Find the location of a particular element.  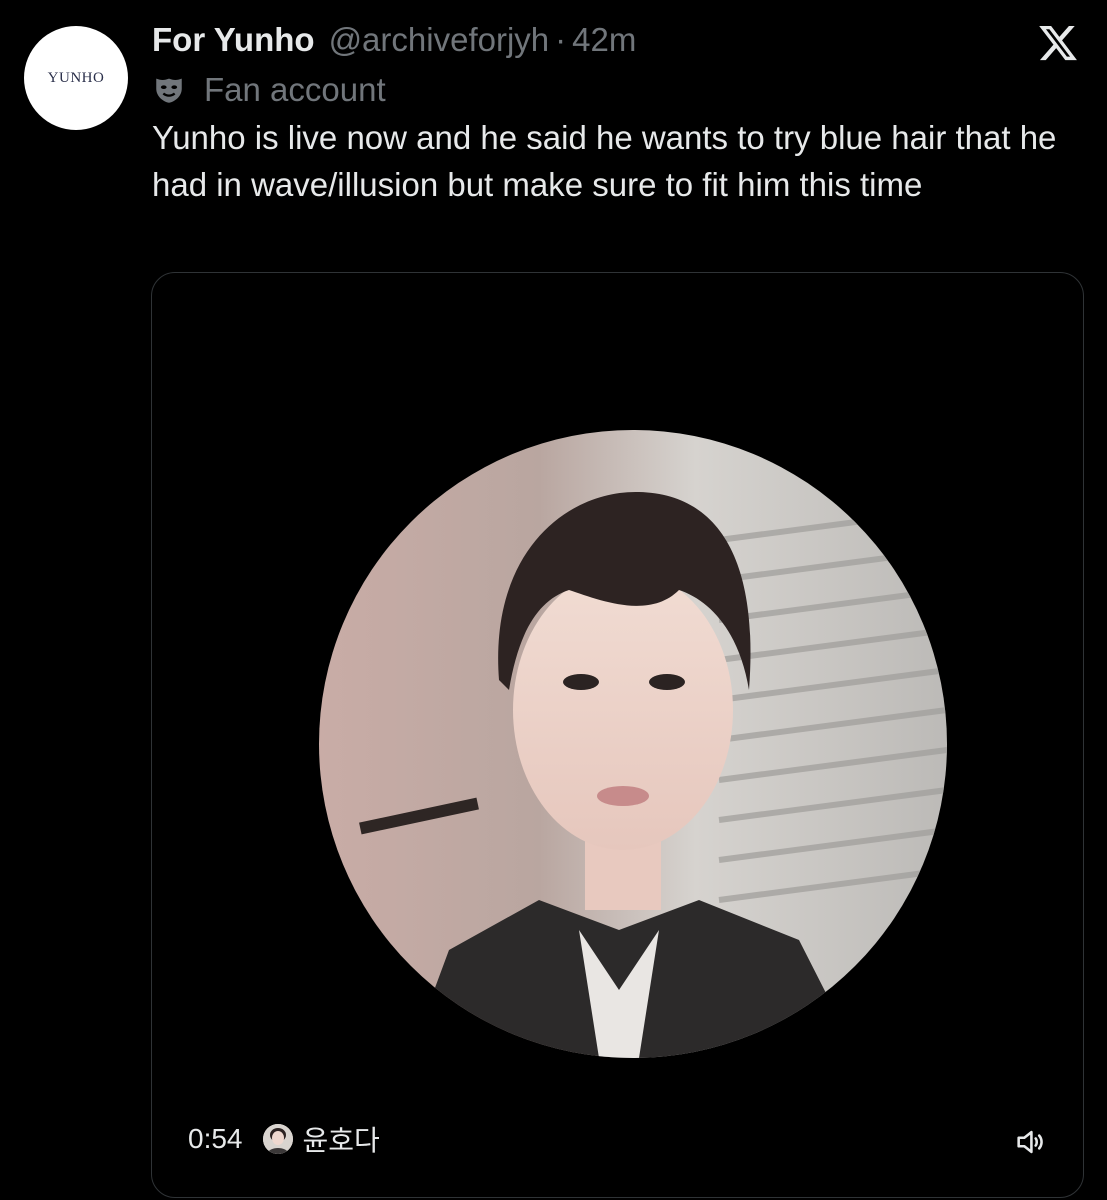

post-time: 42m is located at coordinates (604, 40).